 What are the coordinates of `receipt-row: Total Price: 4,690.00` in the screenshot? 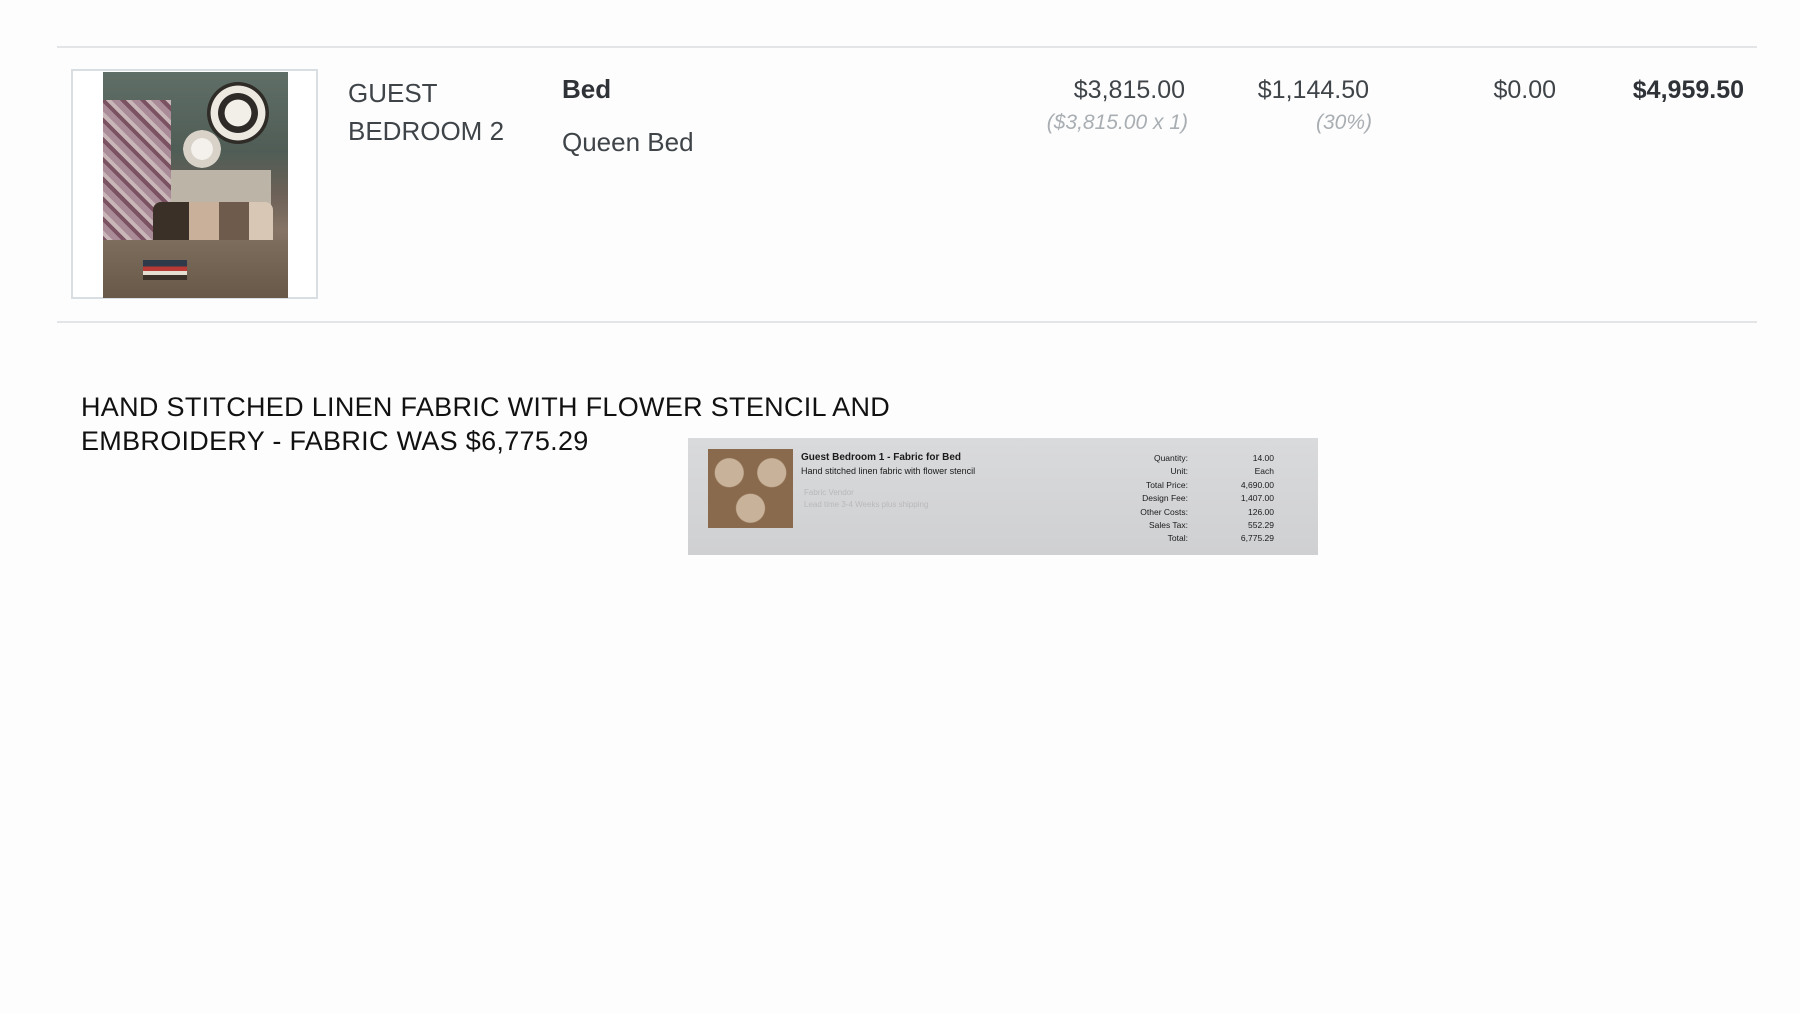 It's located at (1201, 485).